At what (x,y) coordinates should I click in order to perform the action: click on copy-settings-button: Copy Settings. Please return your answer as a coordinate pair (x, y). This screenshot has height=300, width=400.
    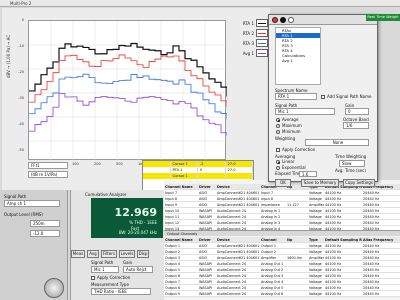
    Looking at the image, I should click on (359, 183).